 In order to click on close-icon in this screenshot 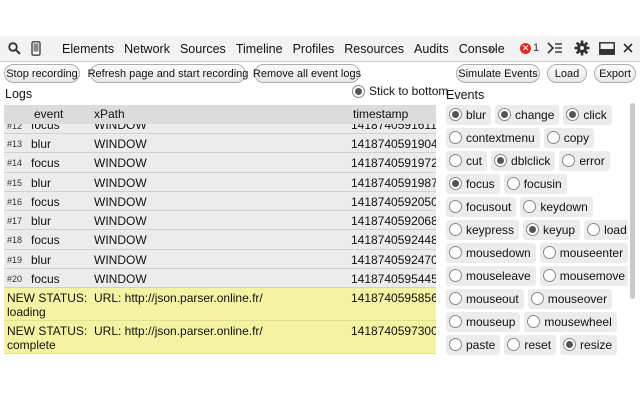, I will do `click(628, 48)`.